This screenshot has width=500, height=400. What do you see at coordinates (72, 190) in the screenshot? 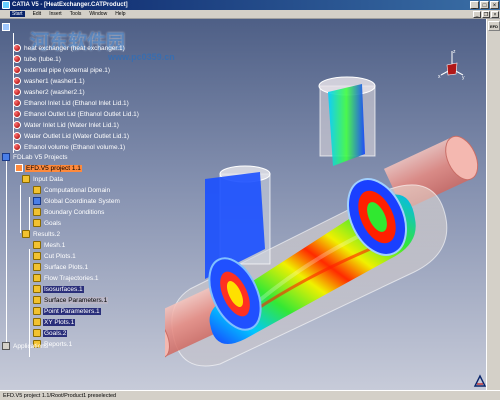
I see `tree-input-computational-domain: Computational Domain` at bounding box center [72, 190].